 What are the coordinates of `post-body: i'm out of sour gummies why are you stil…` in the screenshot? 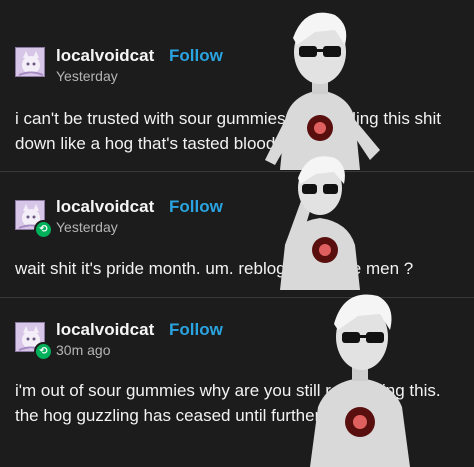 It's located at (228, 403).